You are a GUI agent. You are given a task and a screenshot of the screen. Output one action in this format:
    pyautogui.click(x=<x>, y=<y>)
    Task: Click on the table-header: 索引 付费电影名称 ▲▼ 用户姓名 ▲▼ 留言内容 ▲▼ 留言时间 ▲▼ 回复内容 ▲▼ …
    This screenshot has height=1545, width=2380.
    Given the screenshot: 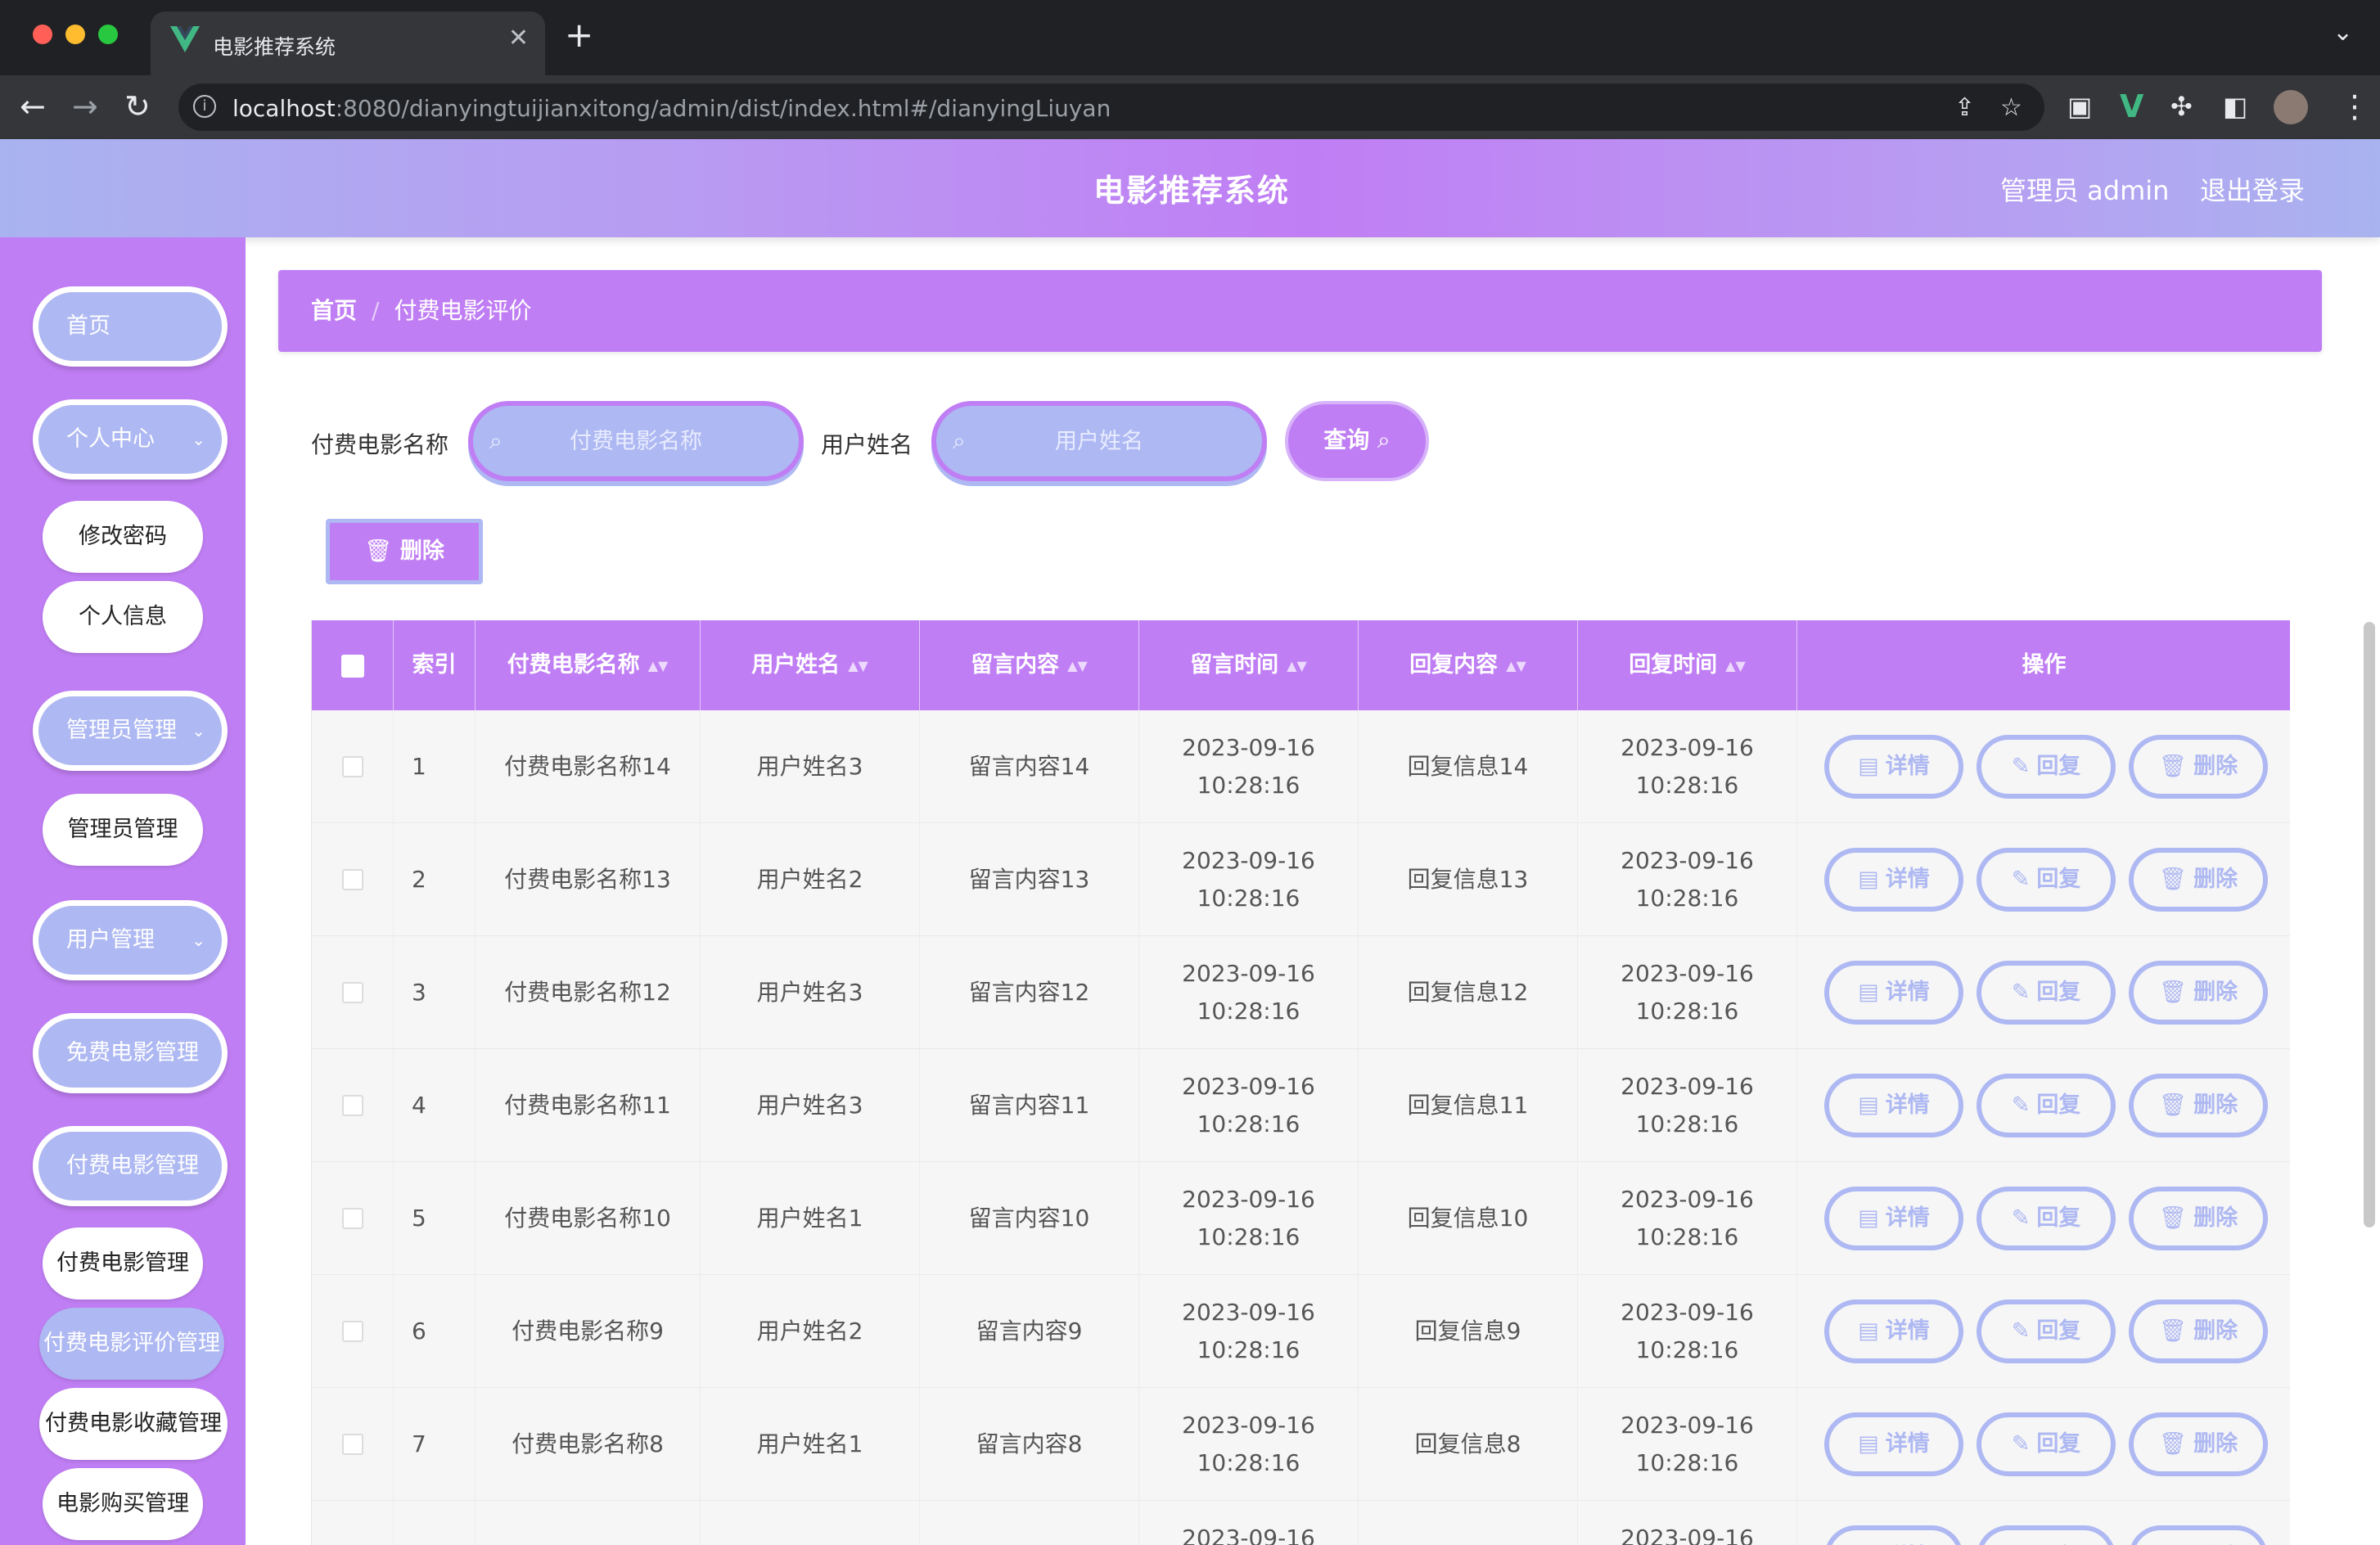 What is the action you would take?
    pyautogui.click(x=1301, y=665)
    